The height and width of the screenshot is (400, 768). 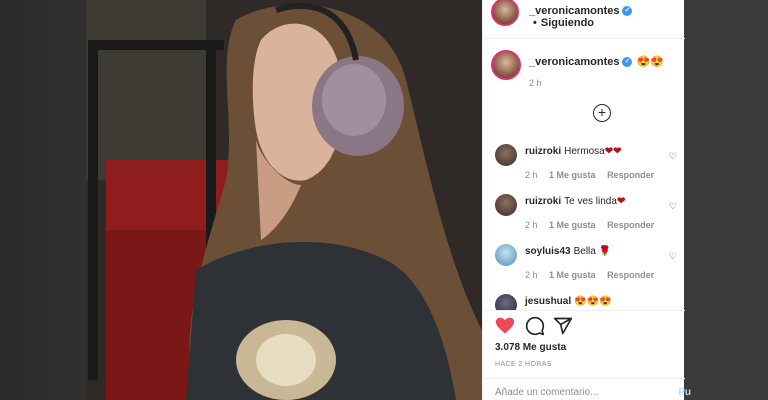 I want to click on caption-text: 😍😍, so click(x=650, y=62).